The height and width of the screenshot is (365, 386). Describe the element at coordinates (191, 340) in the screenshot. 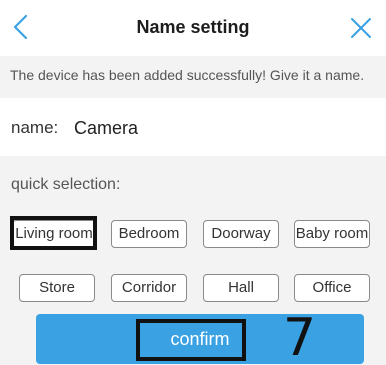

I see `highlight-box-confirm` at that location.